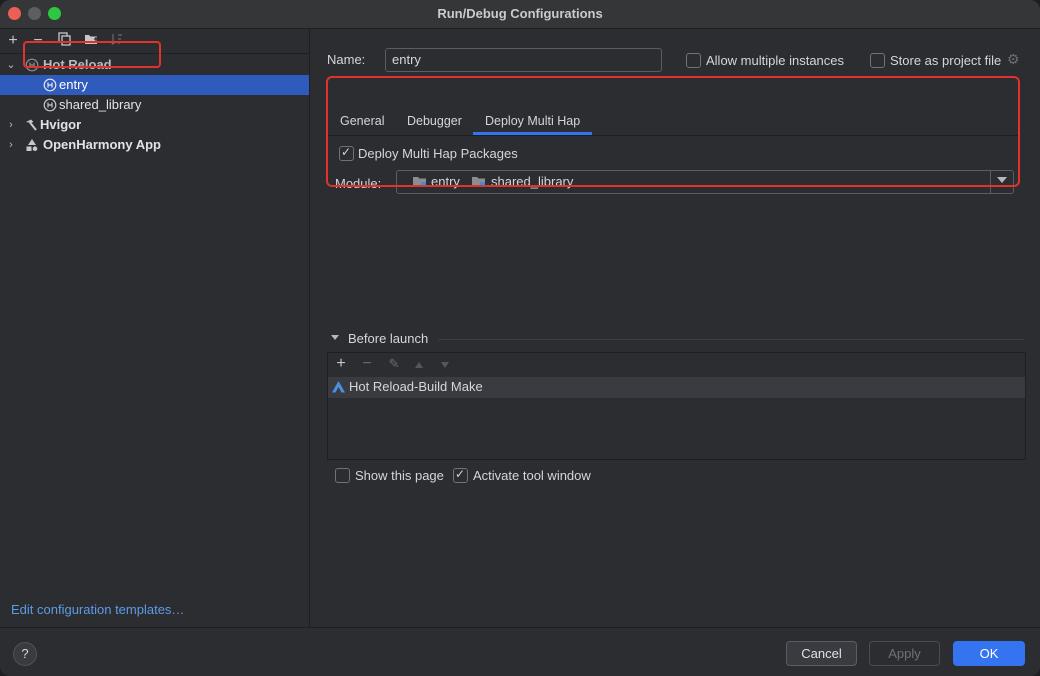 This screenshot has height=676, width=1040. What do you see at coordinates (693, 60) in the screenshot?
I see `allow-multiple-instances-checkbox` at bounding box center [693, 60].